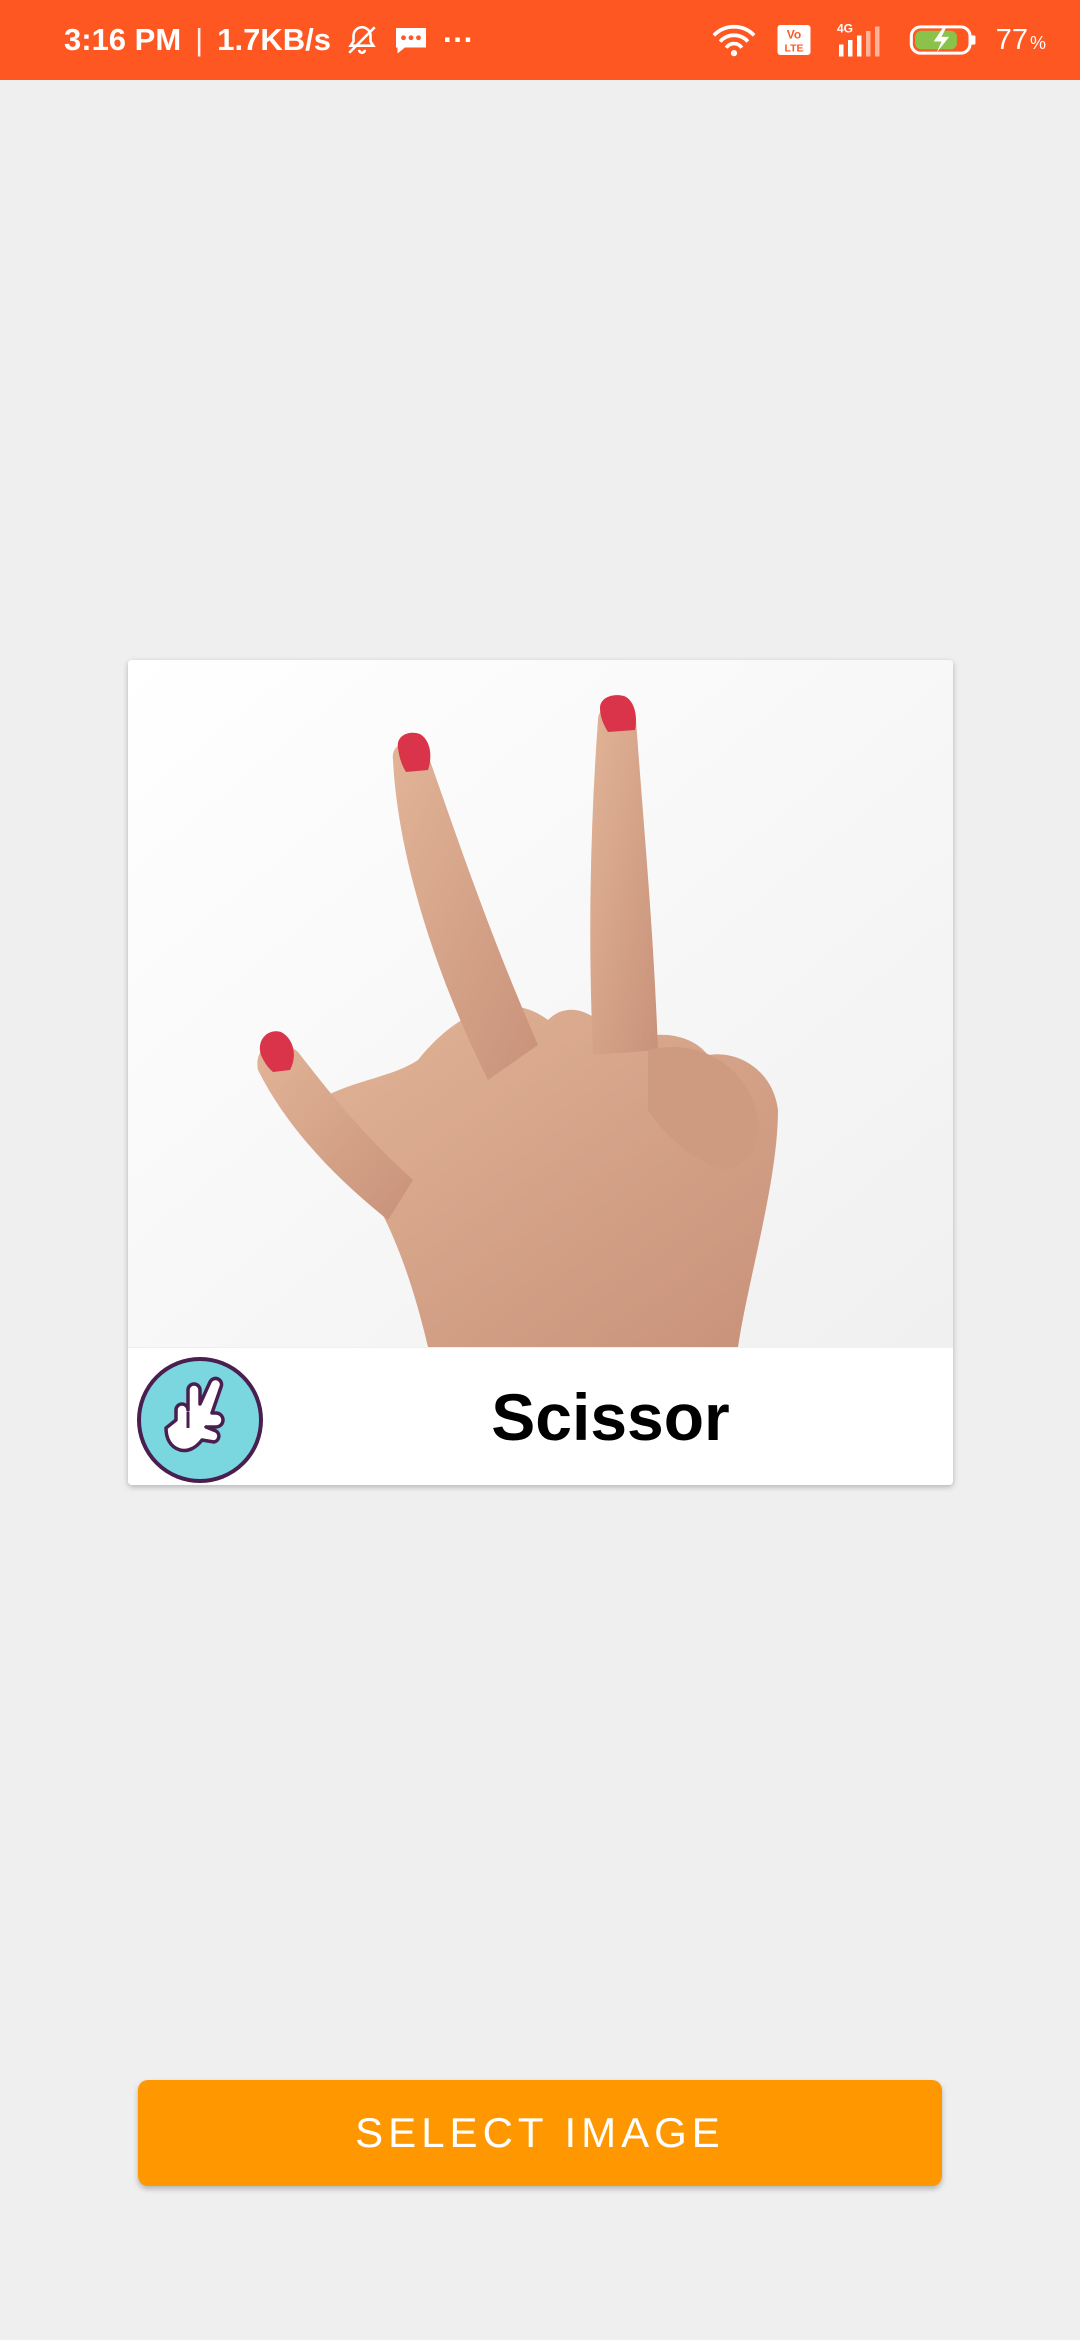  What do you see at coordinates (943, 40) in the screenshot?
I see `battery-charging-icon` at bounding box center [943, 40].